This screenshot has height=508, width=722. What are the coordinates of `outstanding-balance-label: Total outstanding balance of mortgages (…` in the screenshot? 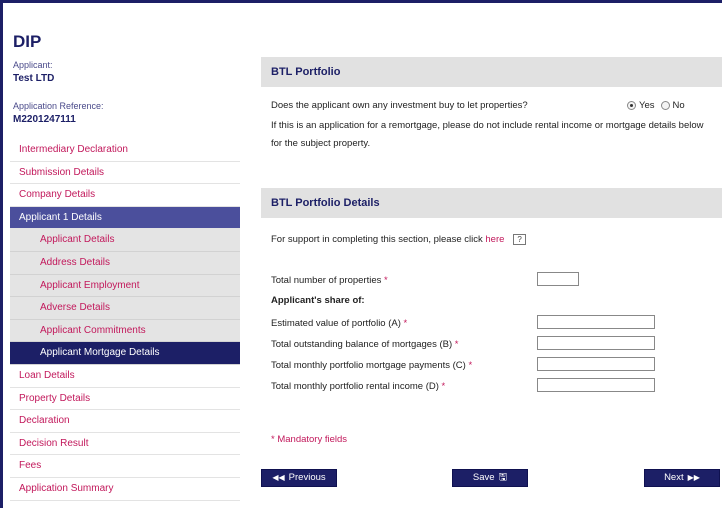 It's located at (364, 344).